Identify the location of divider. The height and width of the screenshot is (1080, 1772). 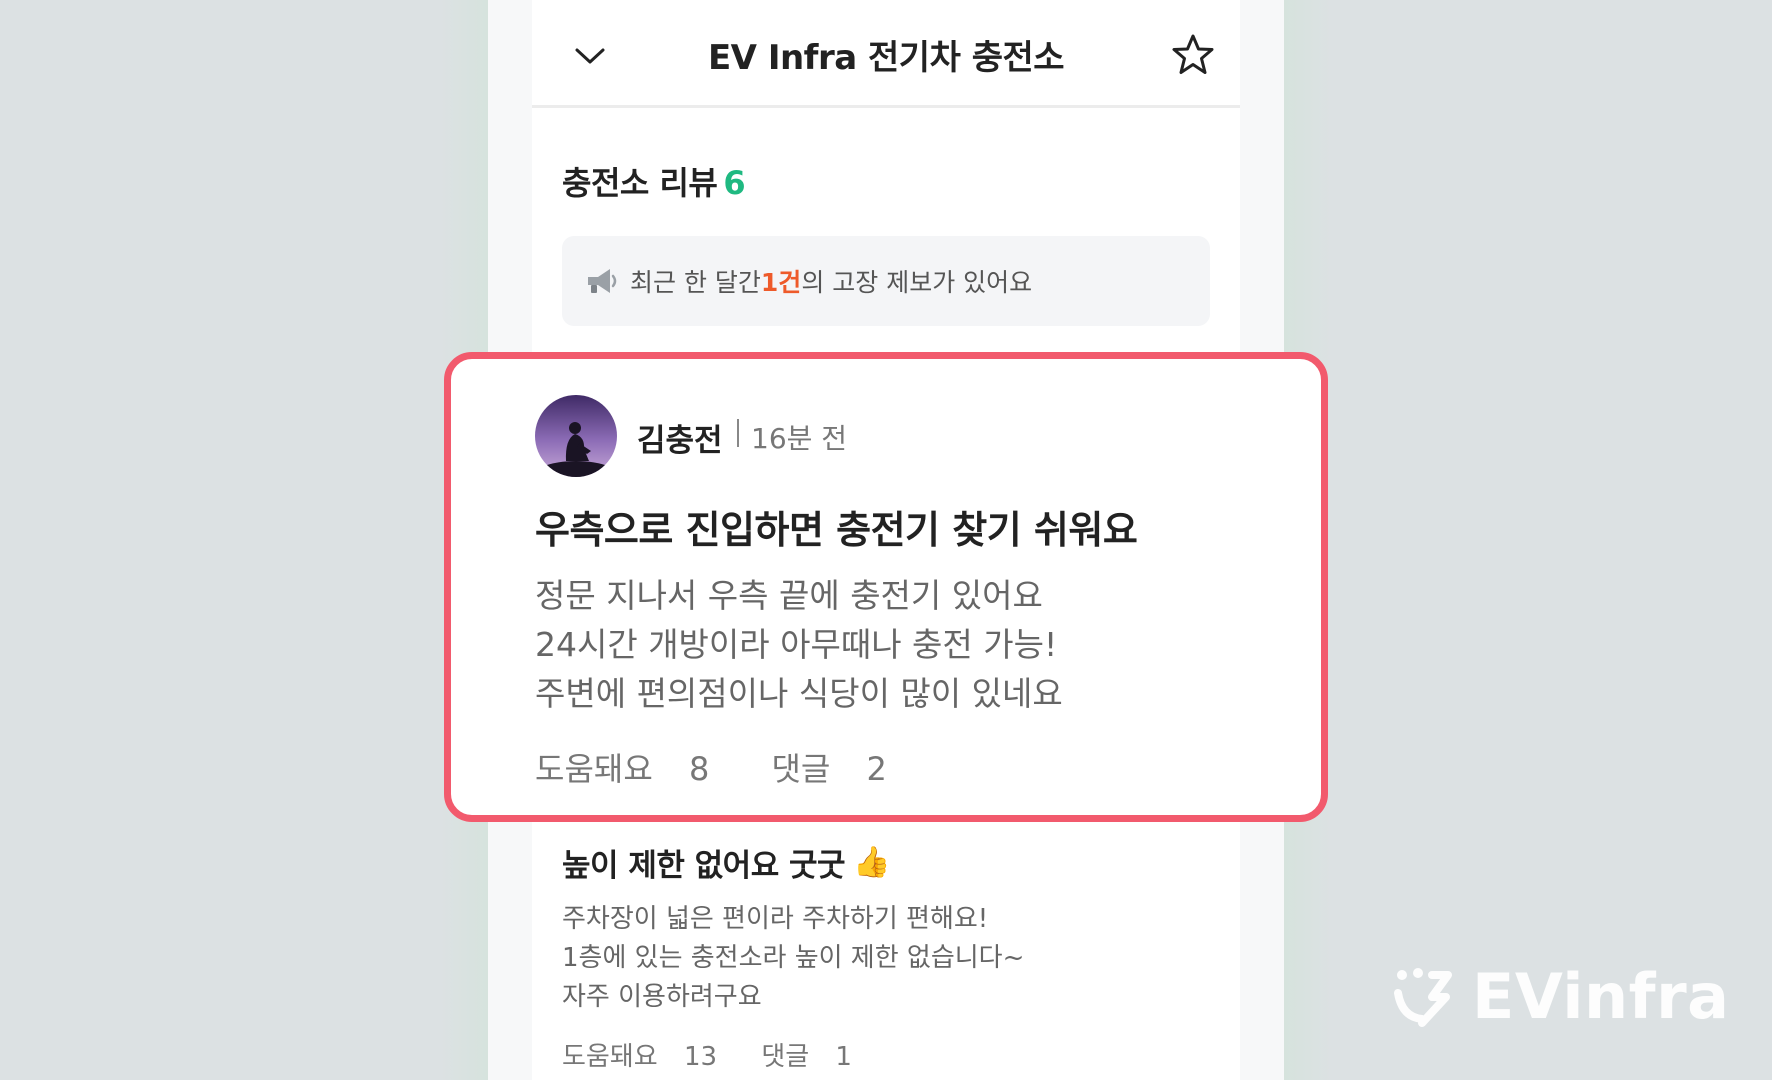
(738, 433).